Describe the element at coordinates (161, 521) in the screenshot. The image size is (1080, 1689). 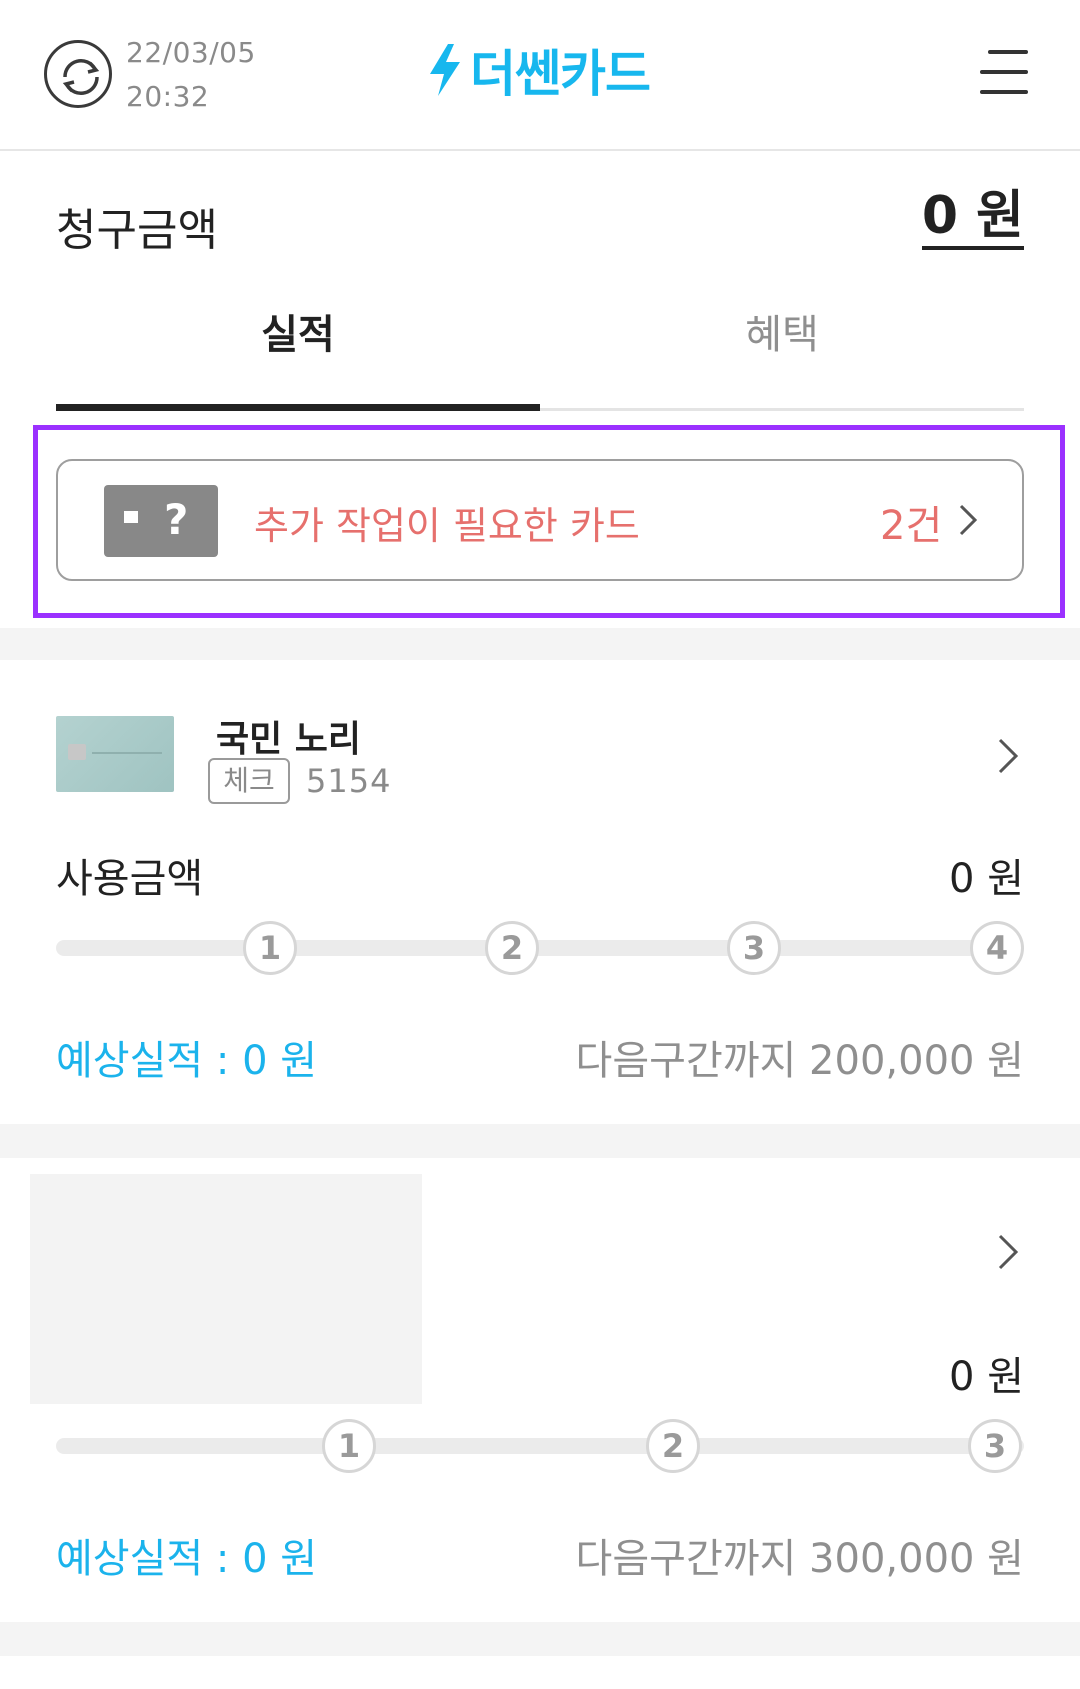
I see `card-unknown-icon: ?` at that location.